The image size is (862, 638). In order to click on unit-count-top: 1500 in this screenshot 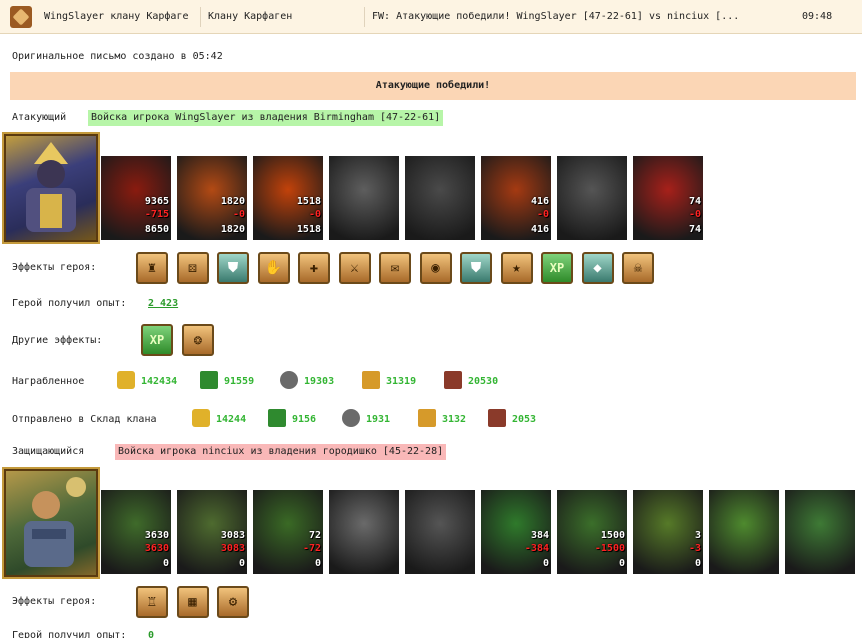, I will do `click(612, 535)`.